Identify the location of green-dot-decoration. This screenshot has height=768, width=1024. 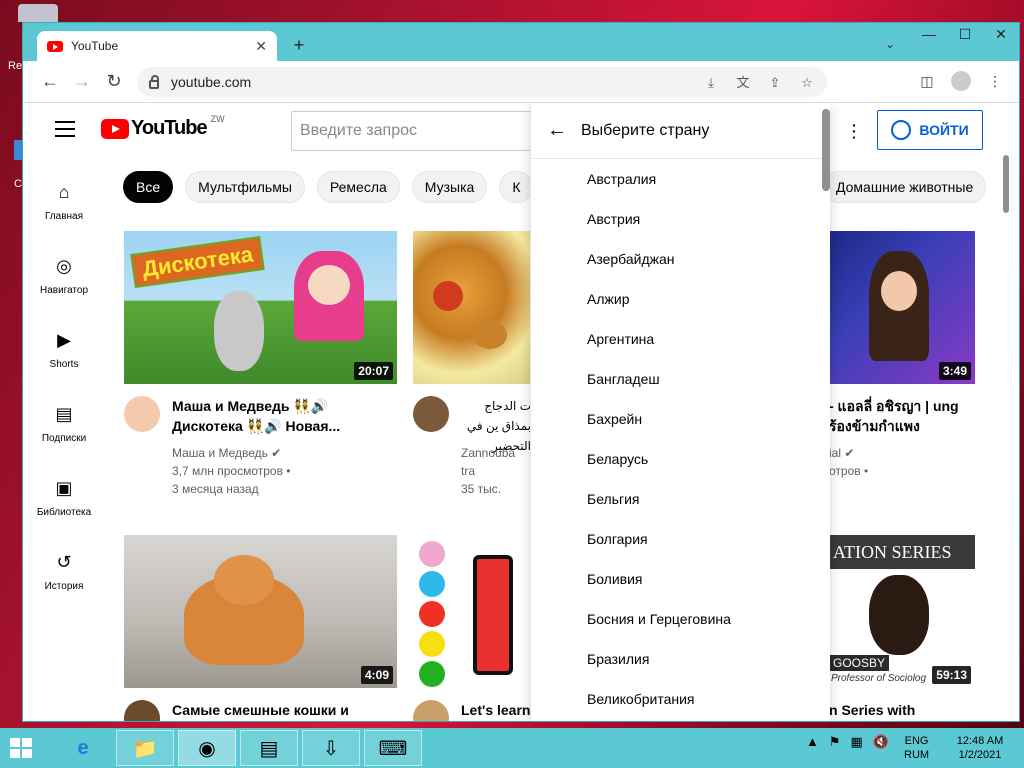
(432, 674).